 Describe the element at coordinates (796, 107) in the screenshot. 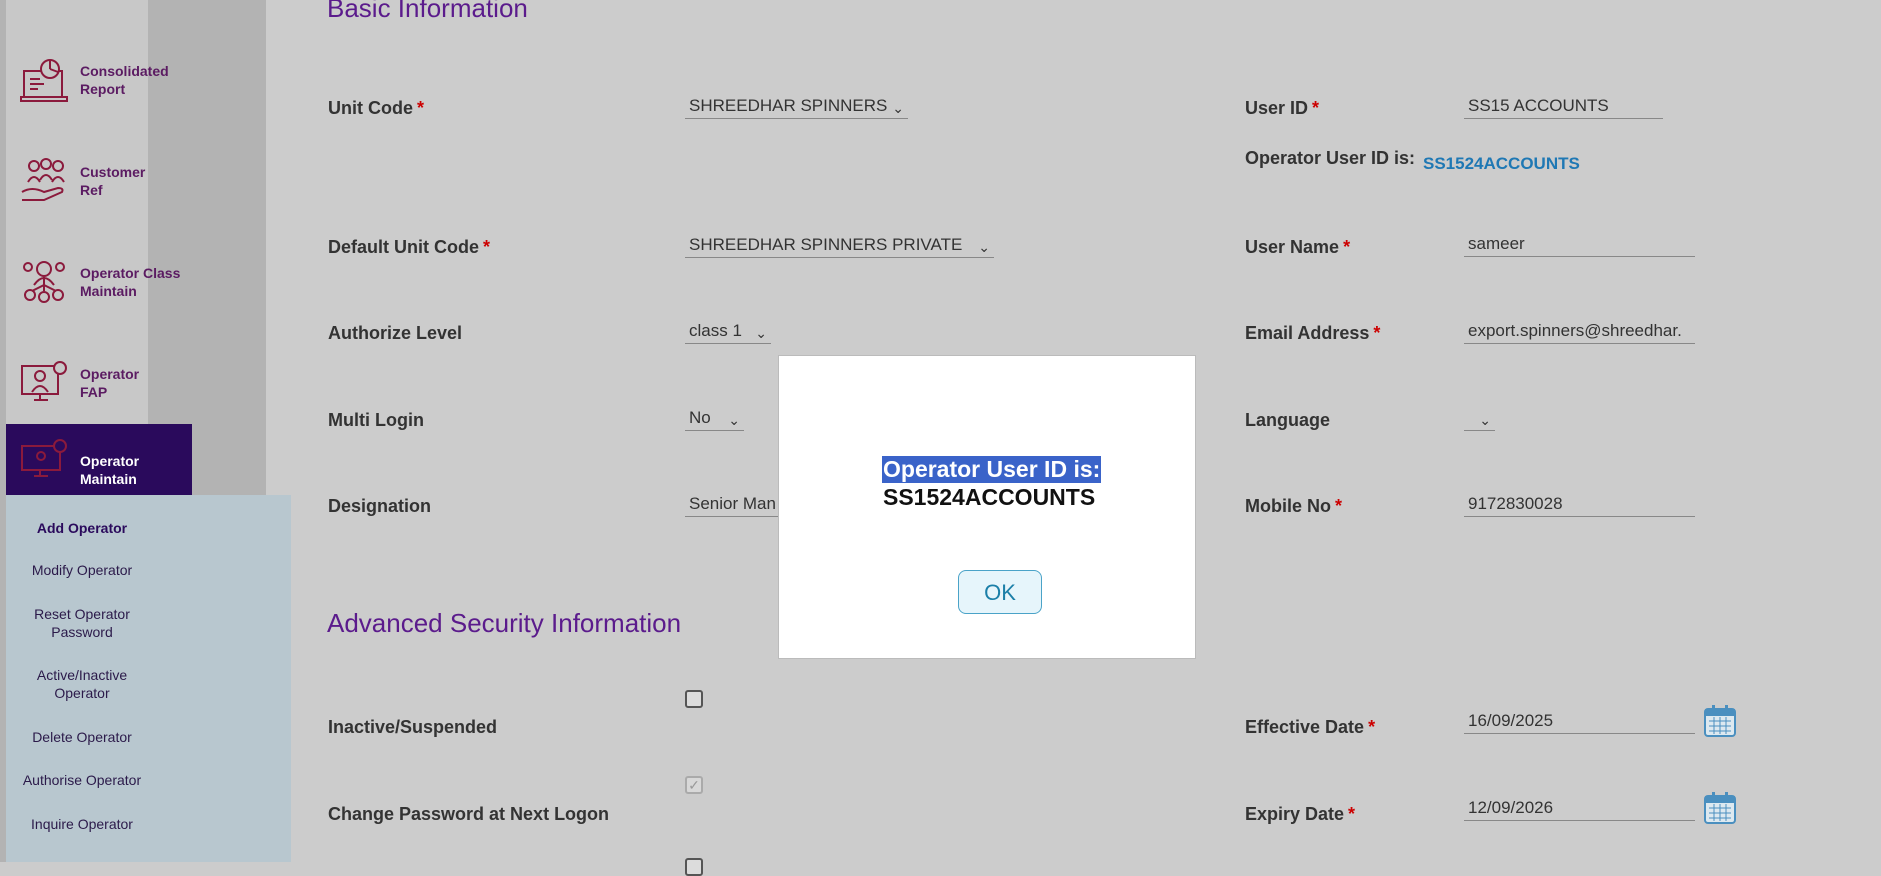

I see `unit-code-select: SHREEDHAR SPINNERS ⌄` at that location.